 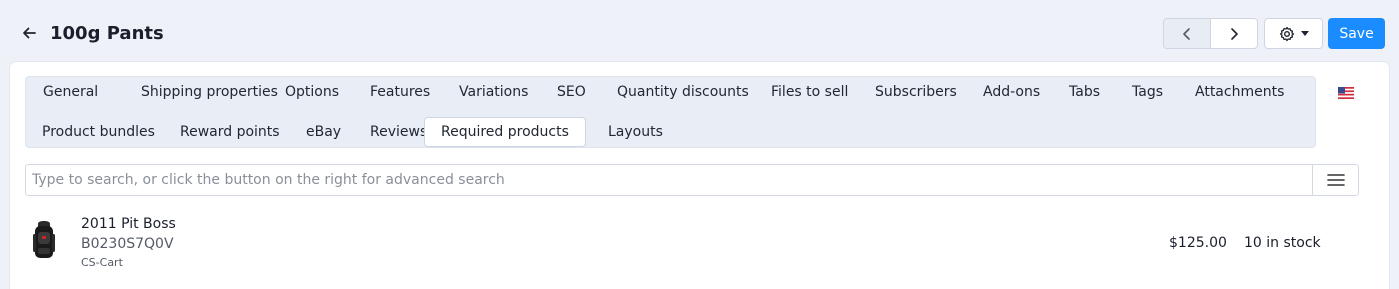 I want to click on chevron-right-icon, so click(x=1234, y=33).